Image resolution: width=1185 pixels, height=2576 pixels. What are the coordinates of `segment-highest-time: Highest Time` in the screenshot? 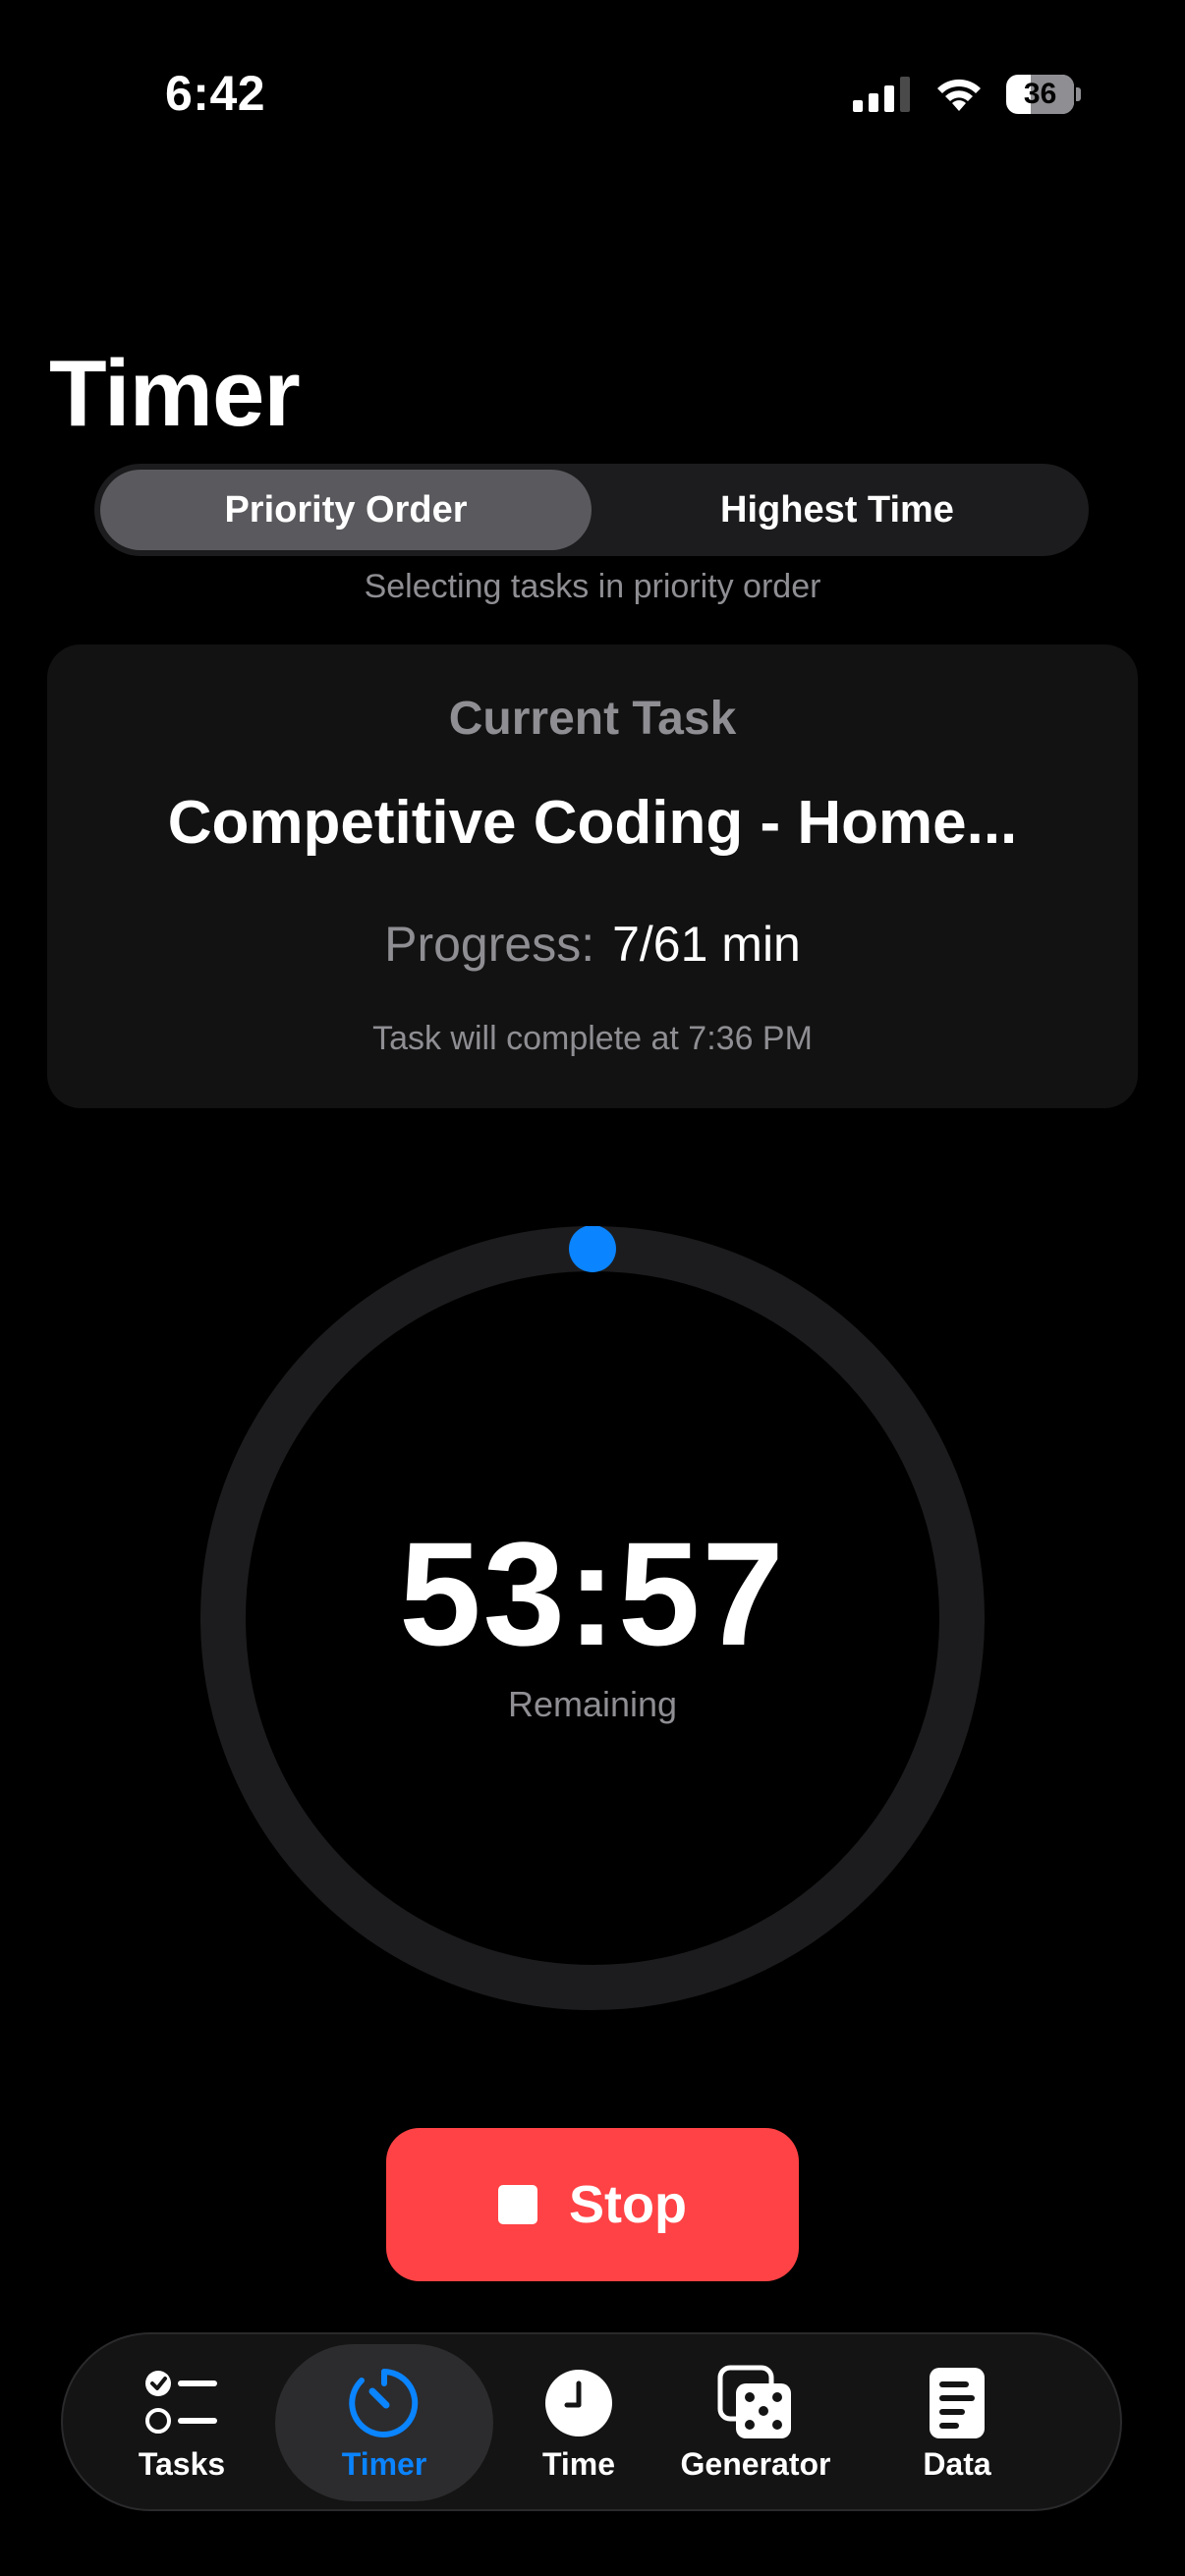 It's located at (838, 510).